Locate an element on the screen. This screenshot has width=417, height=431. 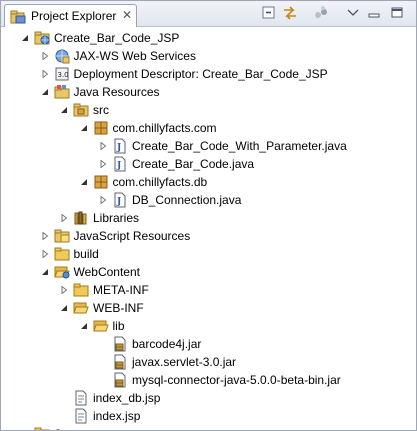
tree-item: Servers is located at coordinates (208, 427).